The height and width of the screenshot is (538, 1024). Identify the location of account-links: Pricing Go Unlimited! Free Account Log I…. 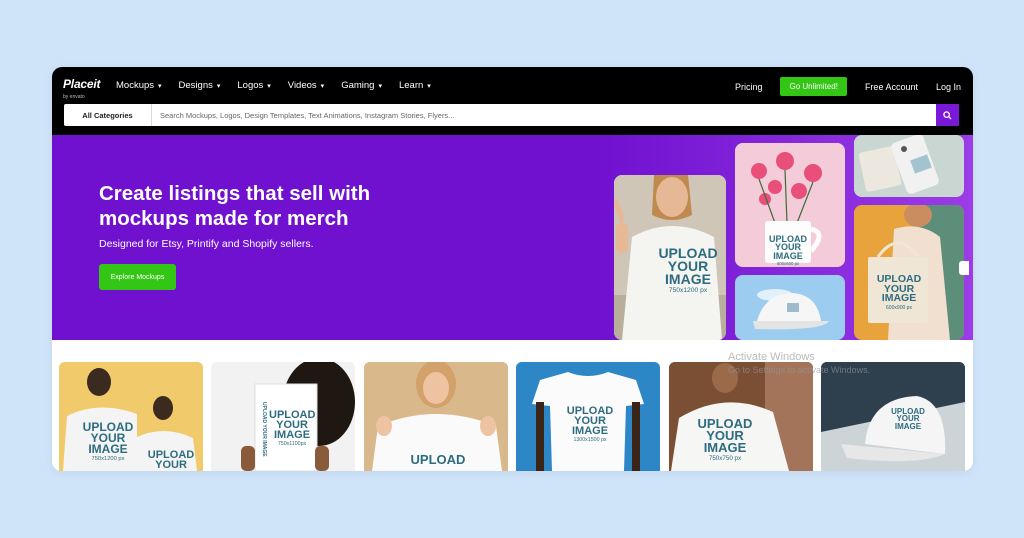
(839, 86).